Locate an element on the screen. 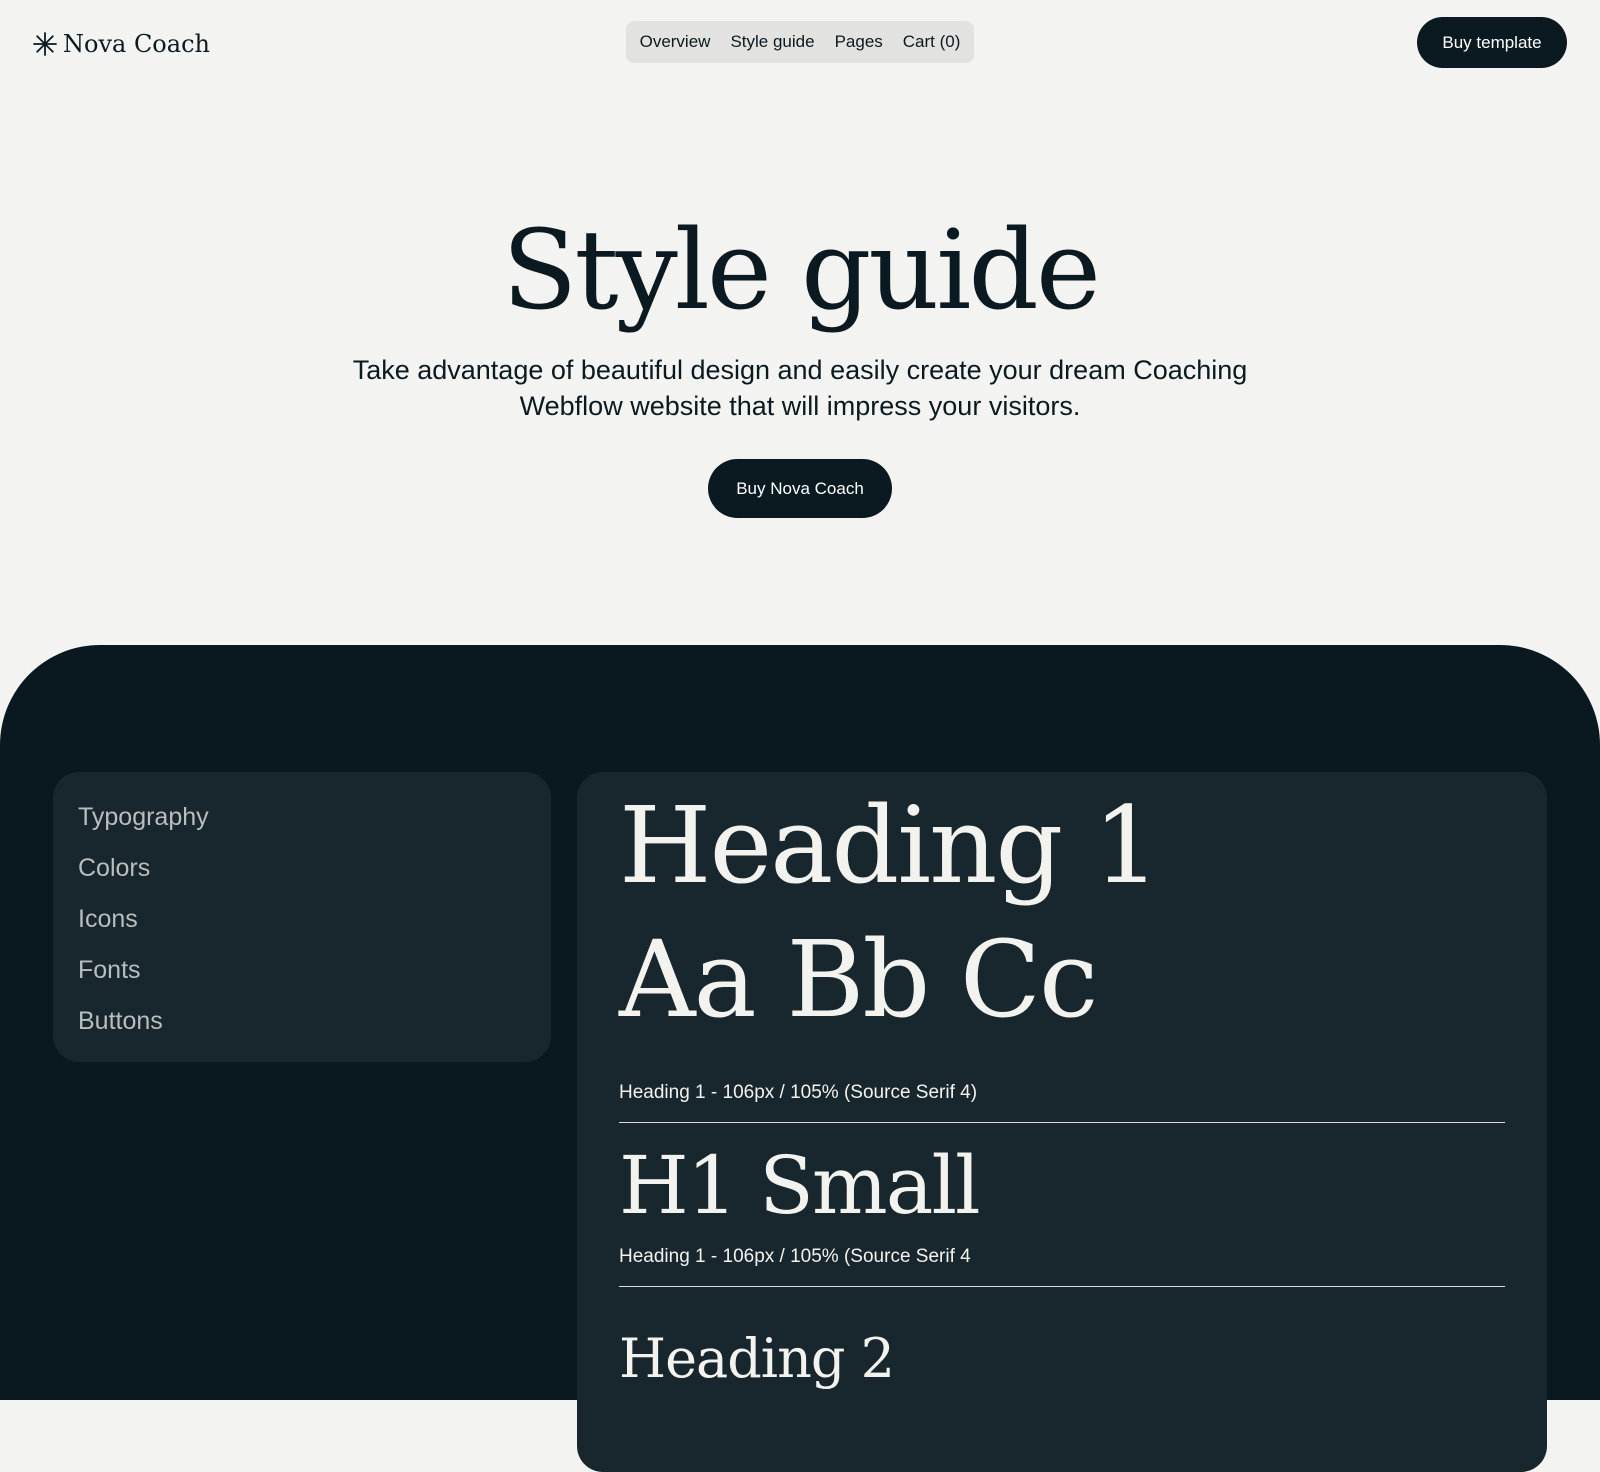 The width and height of the screenshot is (1600, 1472). heading-1-sample: Heading 1 is located at coordinates (889, 845).